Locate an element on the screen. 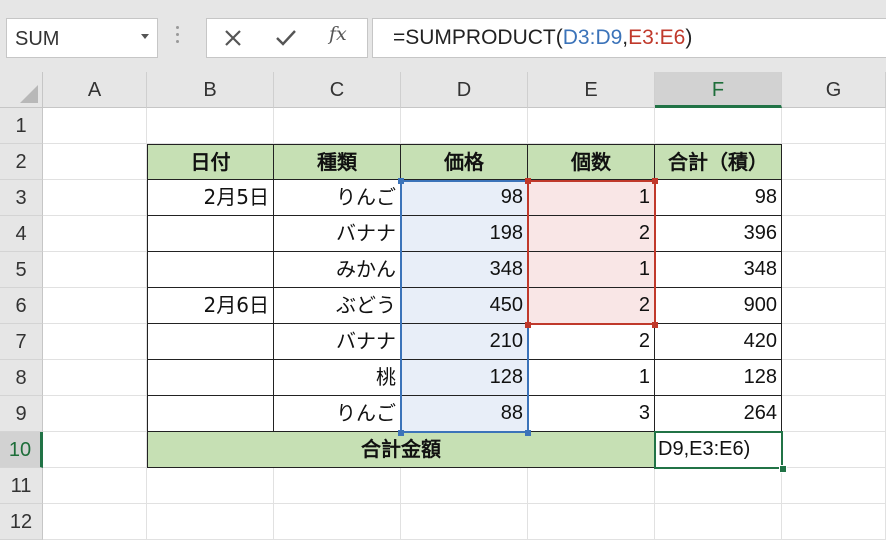 Image resolution: width=886 pixels, height=541 pixels. column-header-a: A is located at coordinates (95, 90).